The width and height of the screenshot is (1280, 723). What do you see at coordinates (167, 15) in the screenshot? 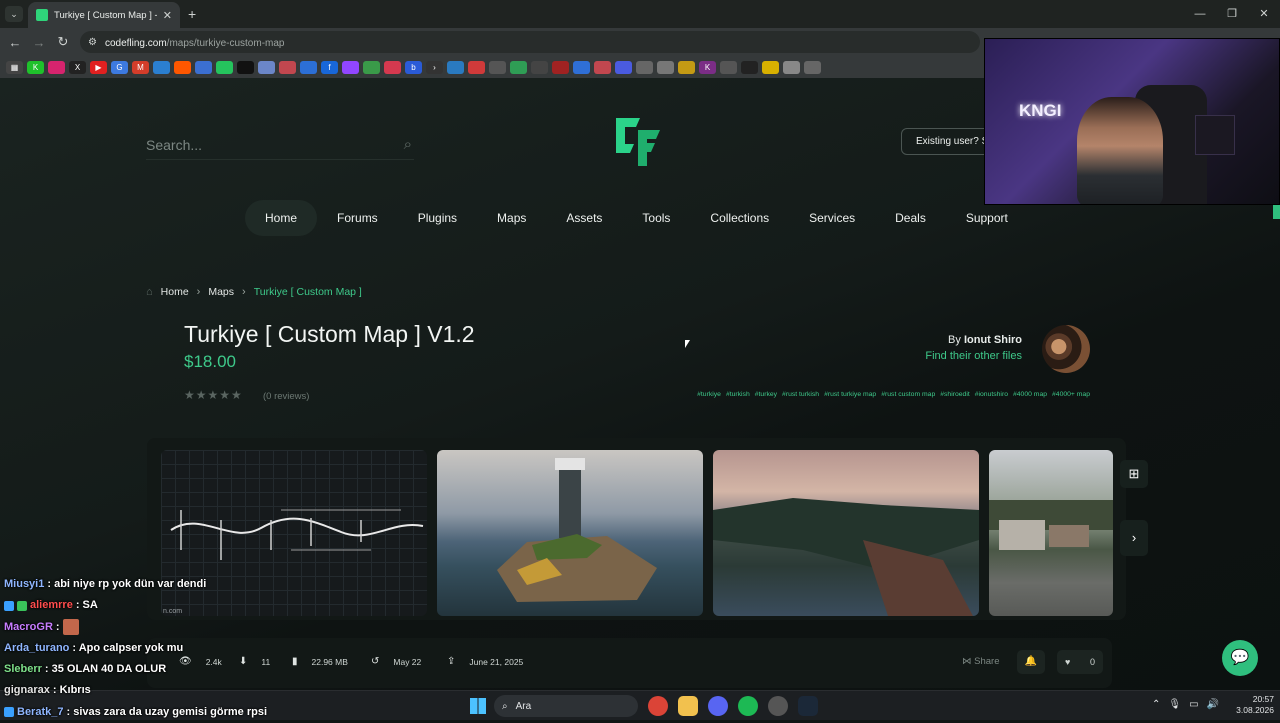
I see `close-tab-icon: ✕` at bounding box center [167, 15].